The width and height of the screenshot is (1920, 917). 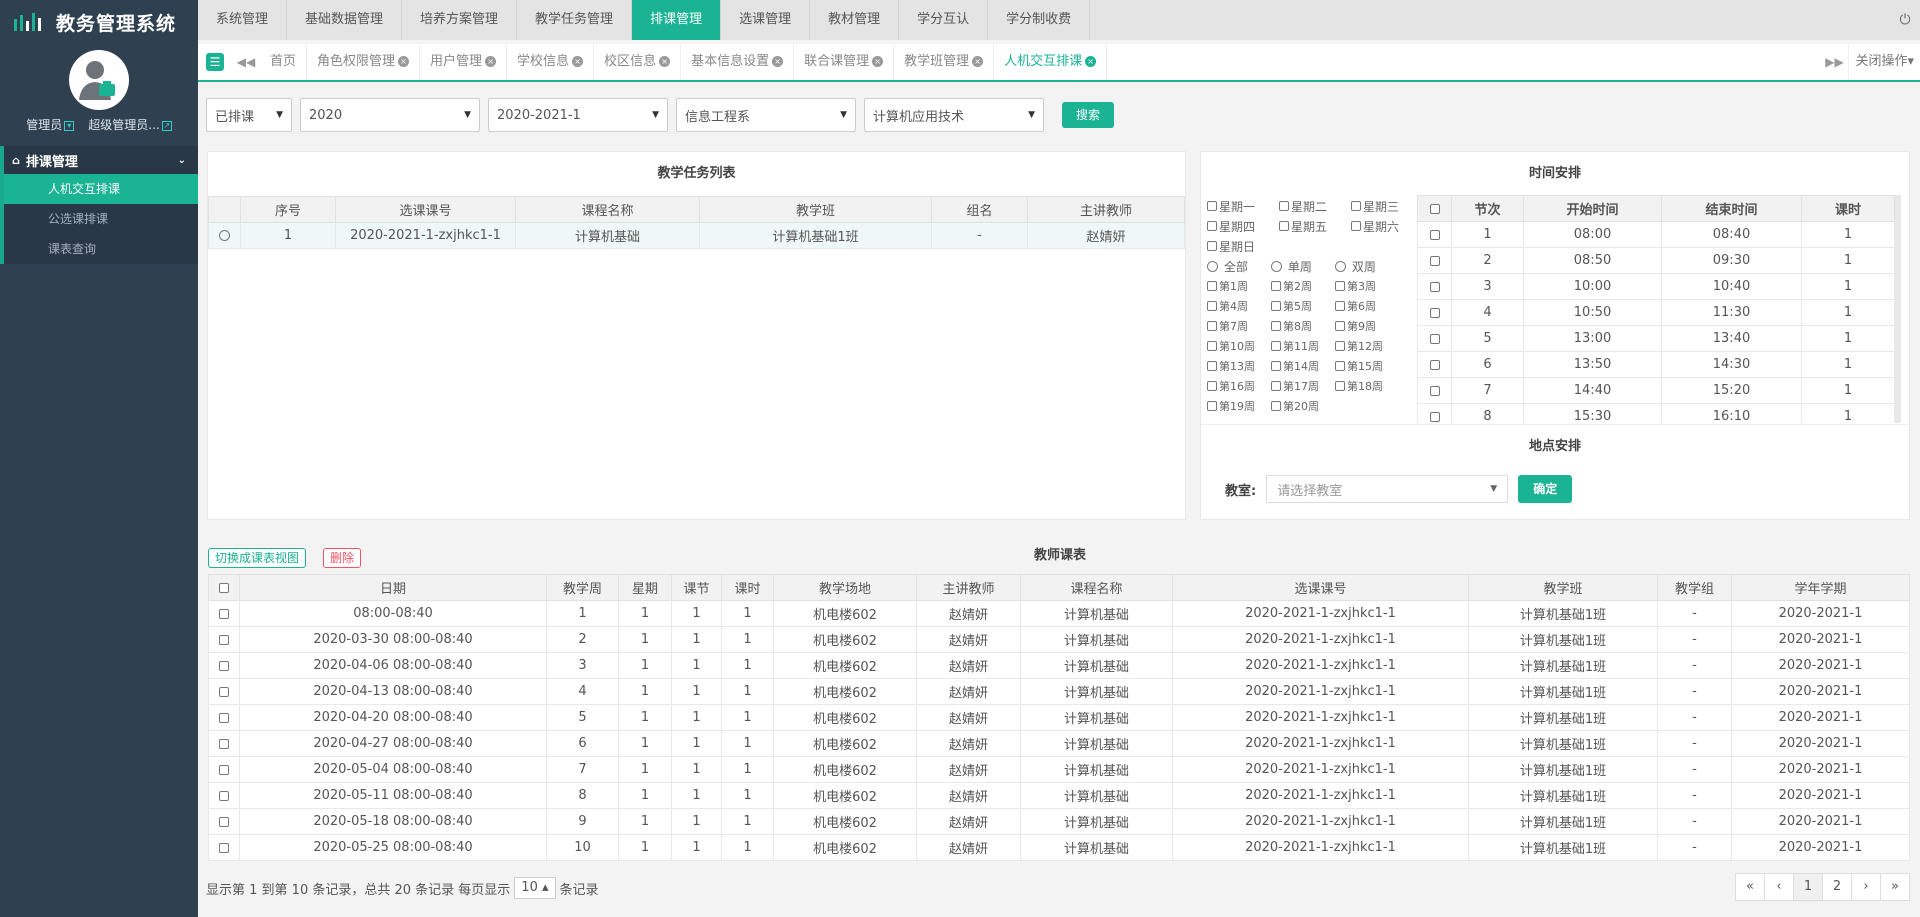 I want to click on week-checkbox: 第5周, so click(x=1303, y=306).